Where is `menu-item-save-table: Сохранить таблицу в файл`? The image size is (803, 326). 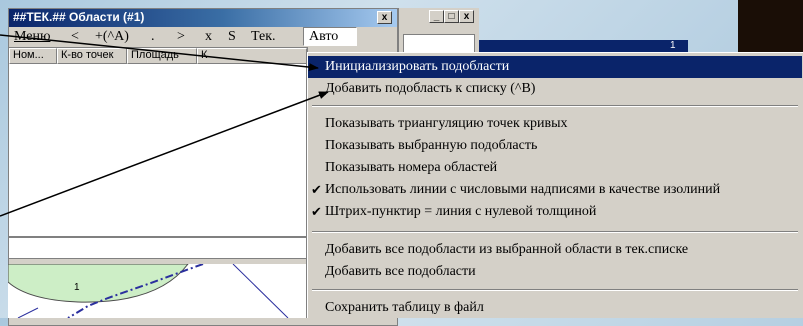
menu-item-save-table: Сохранить таблицу в файл is located at coordinates (555, 308).